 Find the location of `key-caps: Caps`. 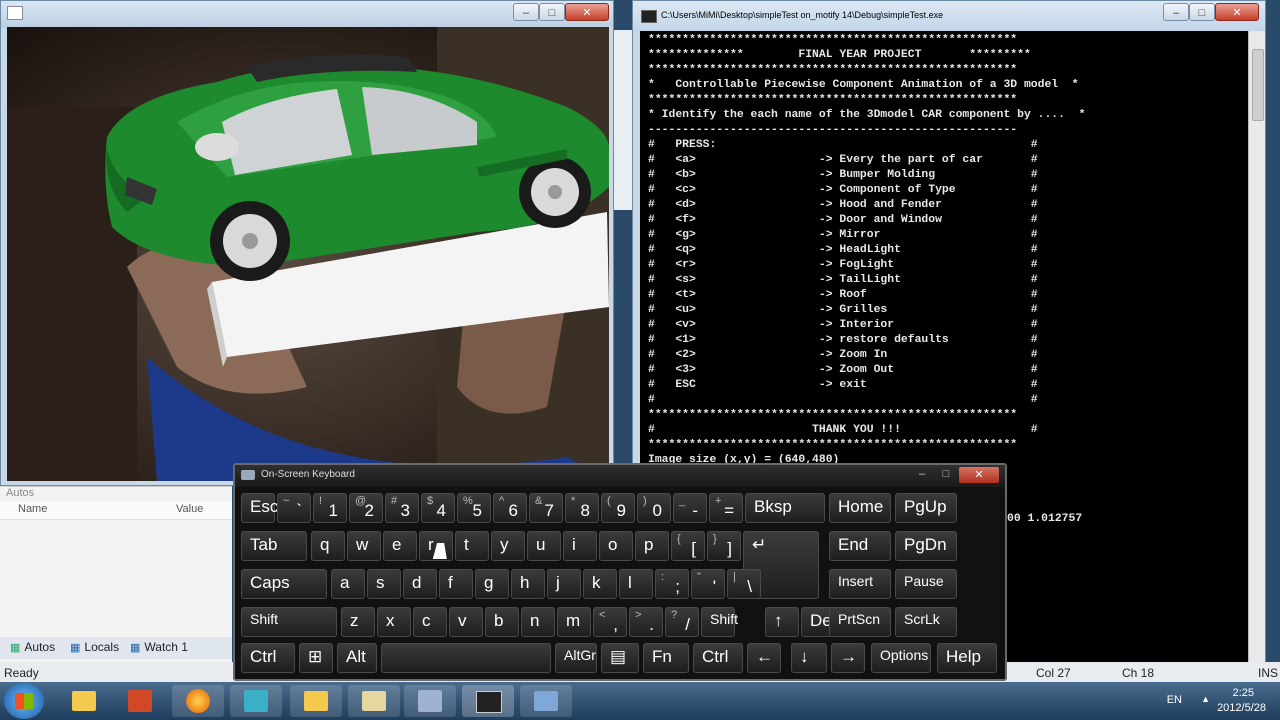

key-caps: Caps is located at coordinates (284, 584).